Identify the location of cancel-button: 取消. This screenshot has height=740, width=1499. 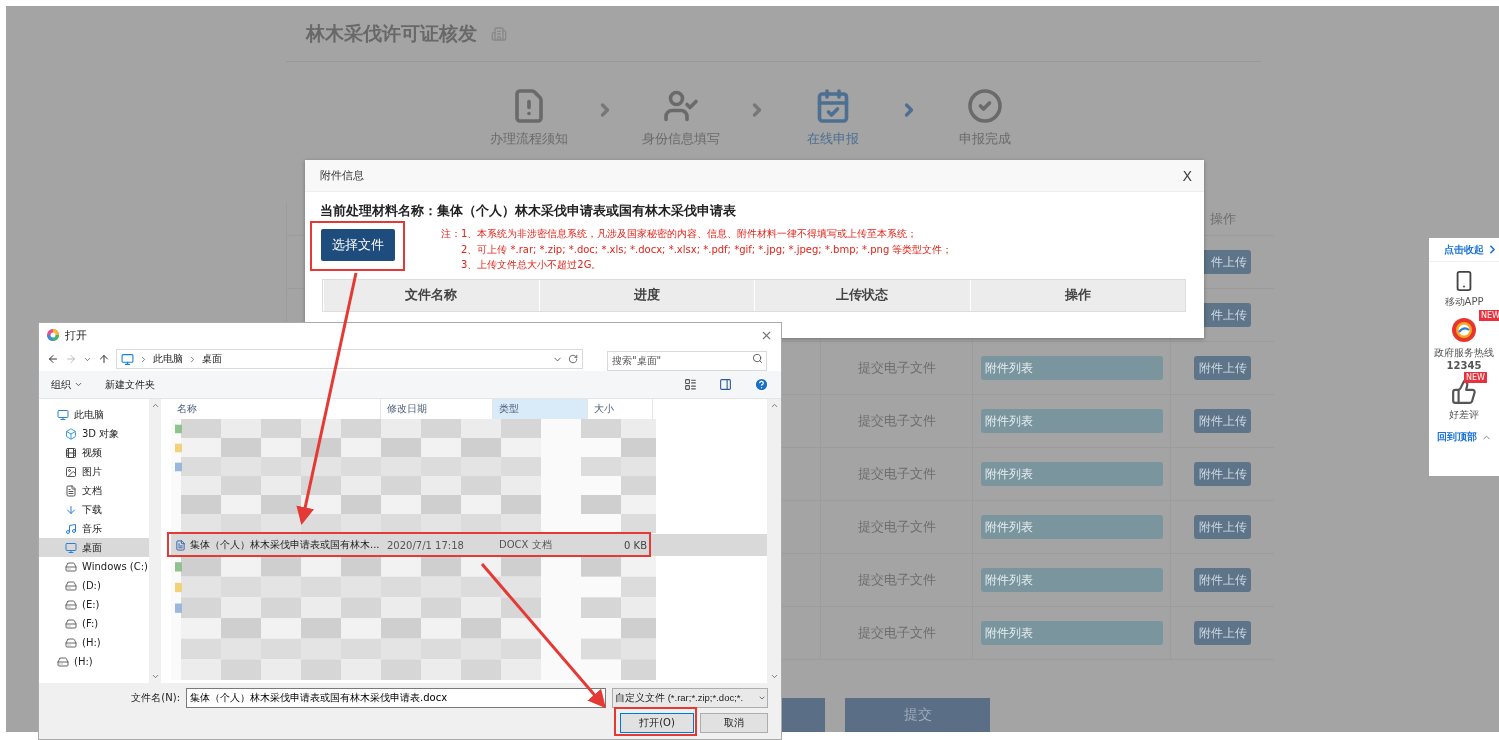
(734, 723).